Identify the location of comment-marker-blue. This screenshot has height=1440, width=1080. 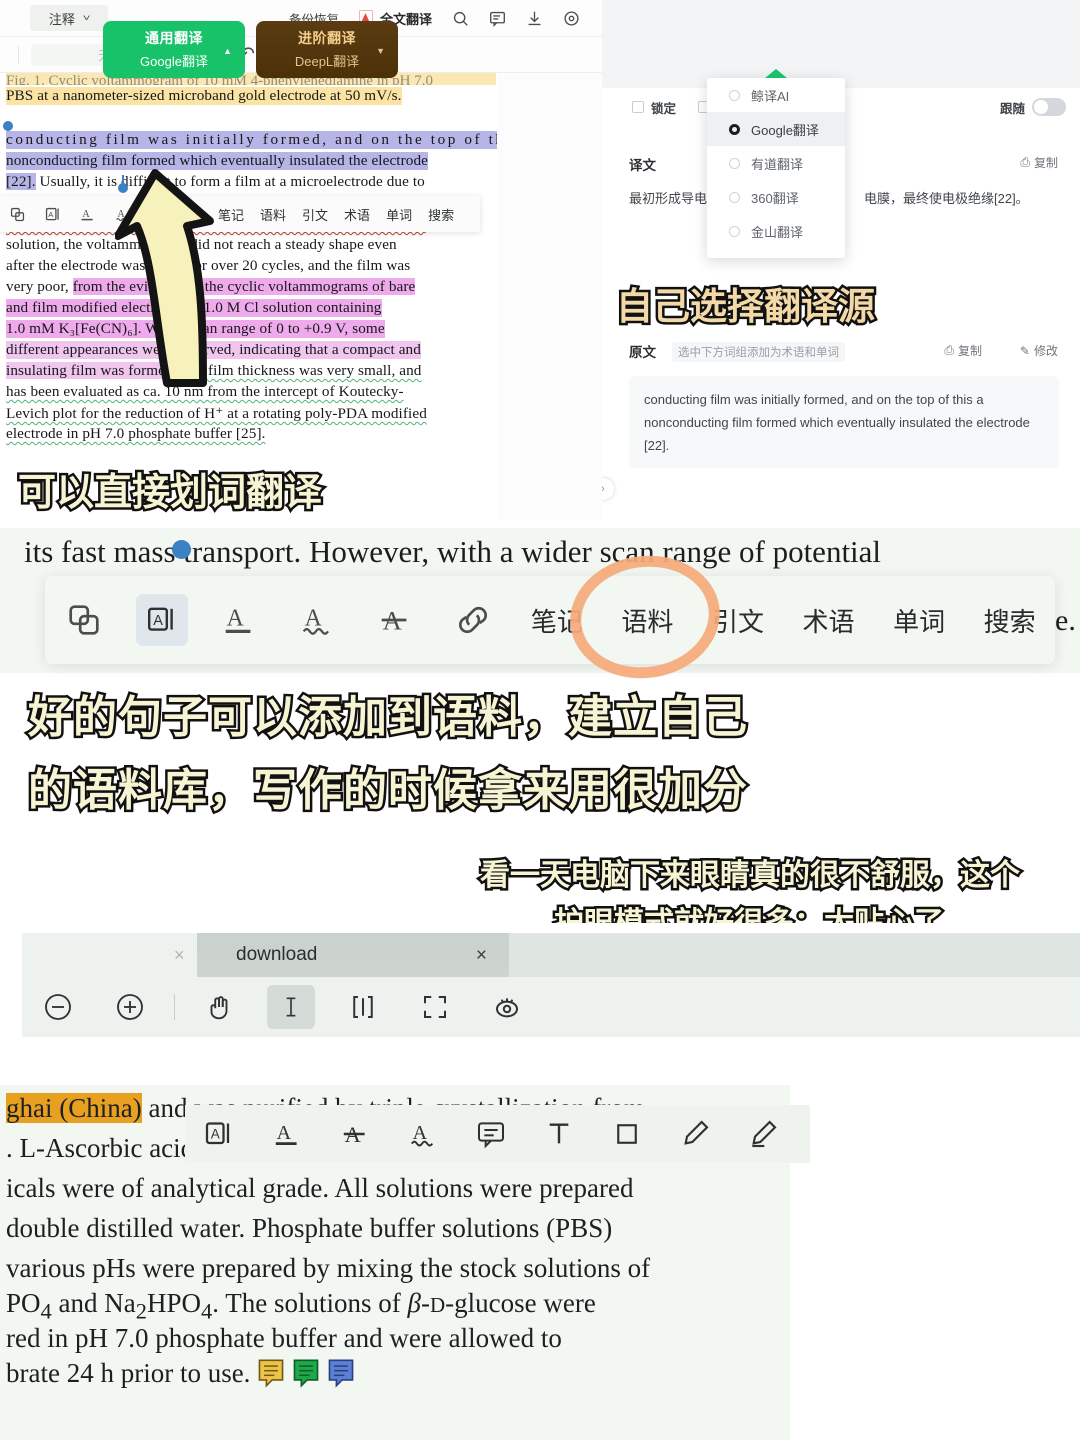
(341, 1373).